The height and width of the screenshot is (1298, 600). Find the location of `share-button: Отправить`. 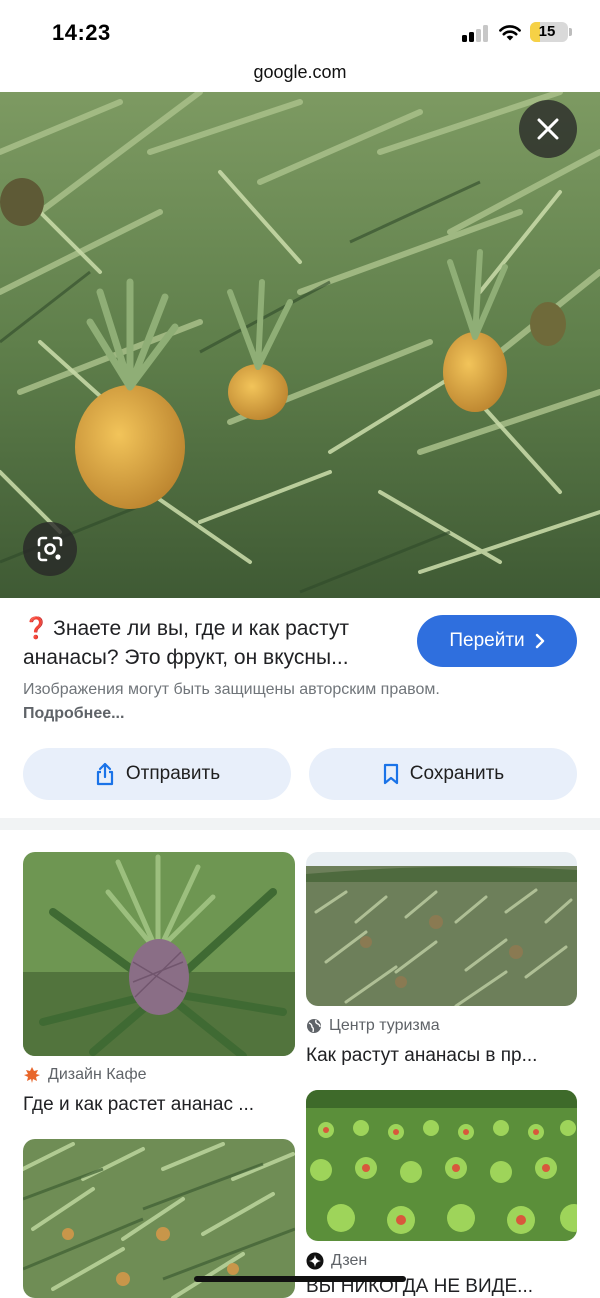

share-button: Отправить is located at coordinates (157, 774).